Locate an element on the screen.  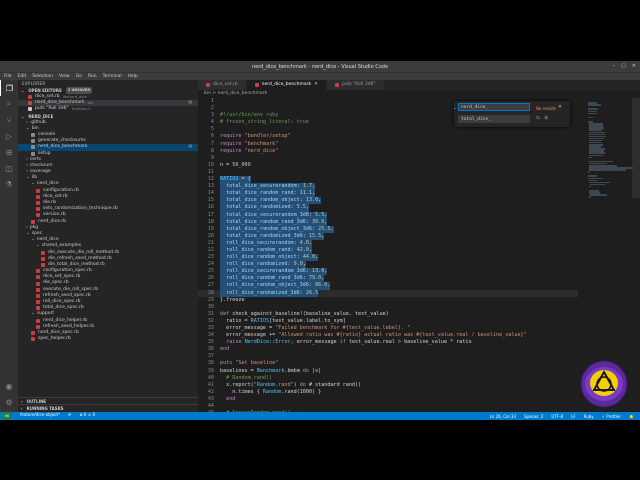
source-control-icon: ⑂ is located at coordinates (9, 120).